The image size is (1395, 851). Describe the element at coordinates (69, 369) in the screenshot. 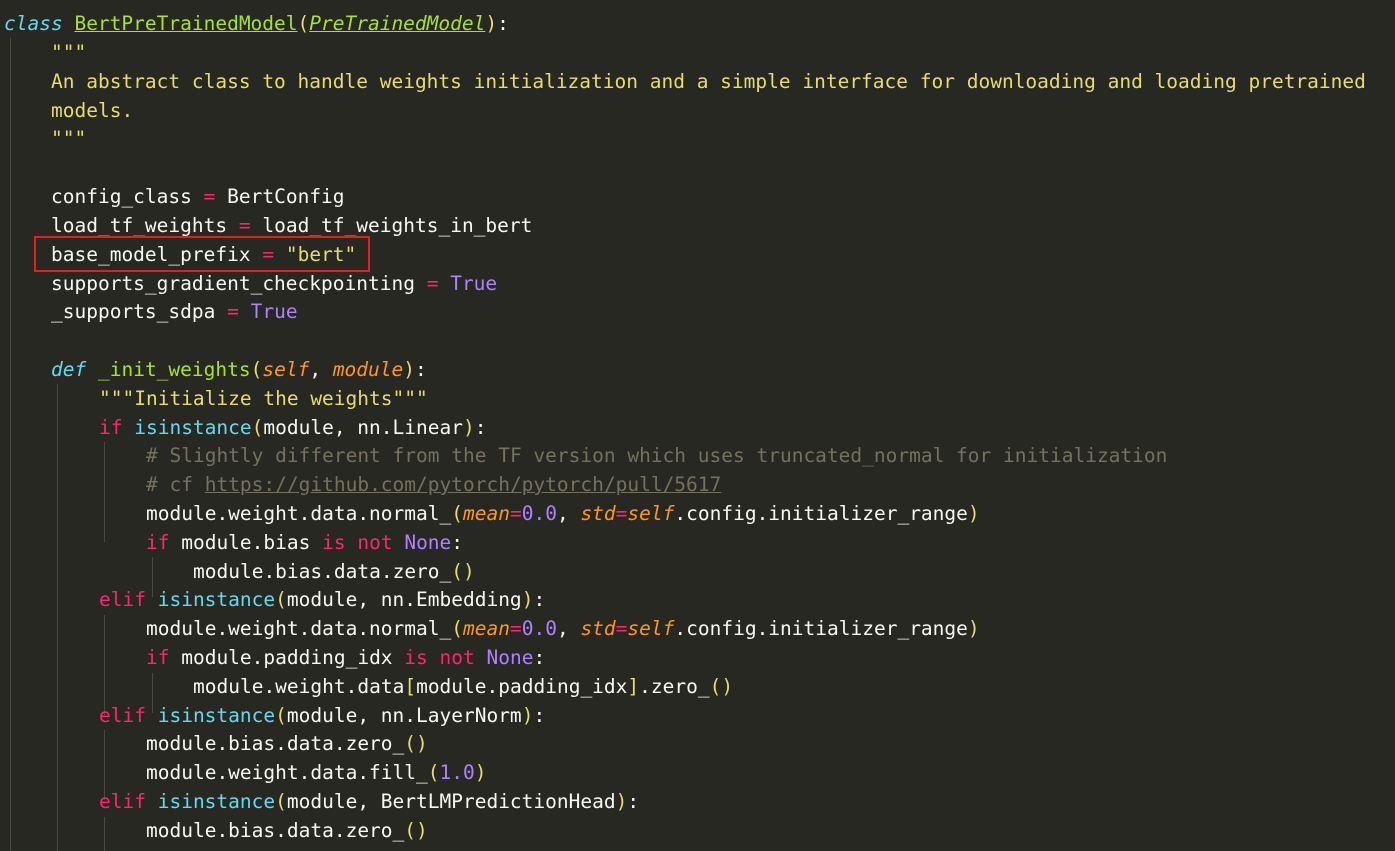

I see `def-keyword: def` at that location.